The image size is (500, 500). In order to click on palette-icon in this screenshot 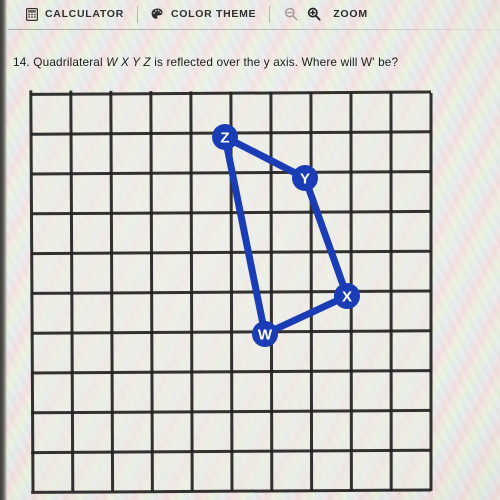, I will do `click(157, 14)`.